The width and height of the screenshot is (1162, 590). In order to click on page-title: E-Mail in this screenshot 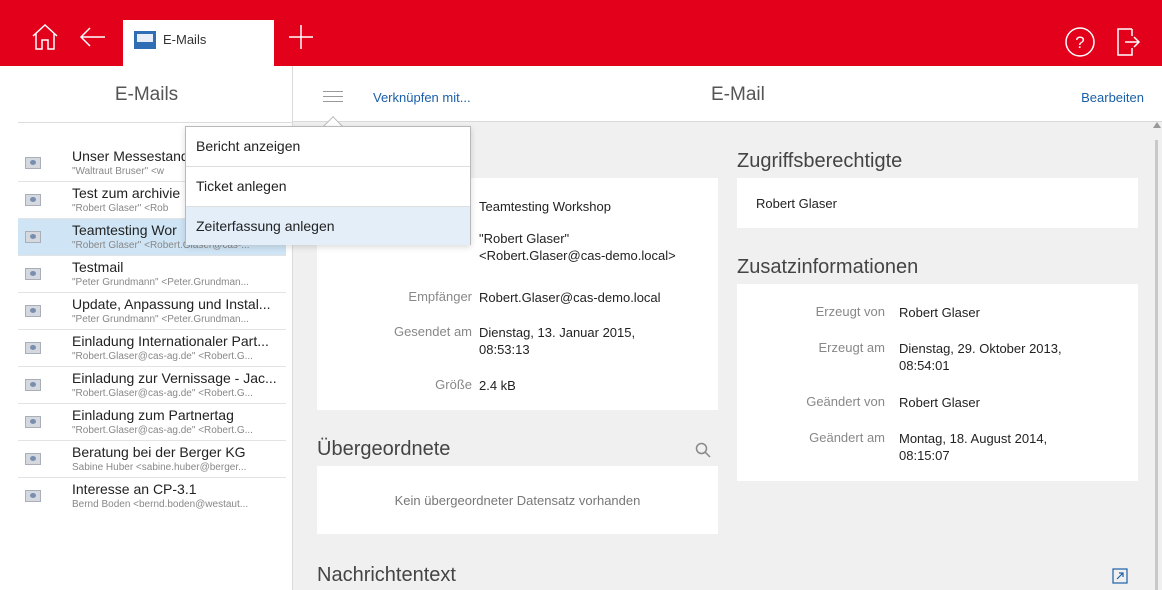, I will do `click(738, 94)`.